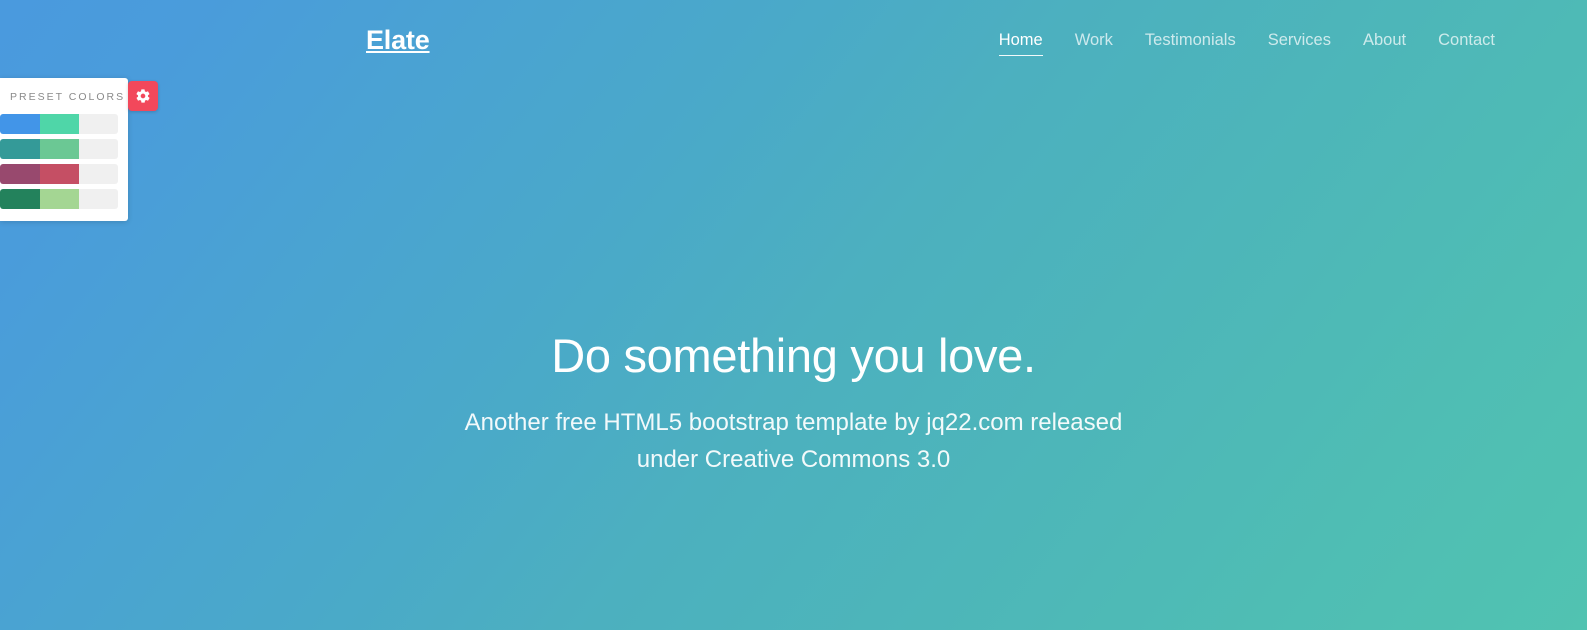 The image size is (1587, 630). I want to click on nav-item-home: Home, so click(1020, 43).